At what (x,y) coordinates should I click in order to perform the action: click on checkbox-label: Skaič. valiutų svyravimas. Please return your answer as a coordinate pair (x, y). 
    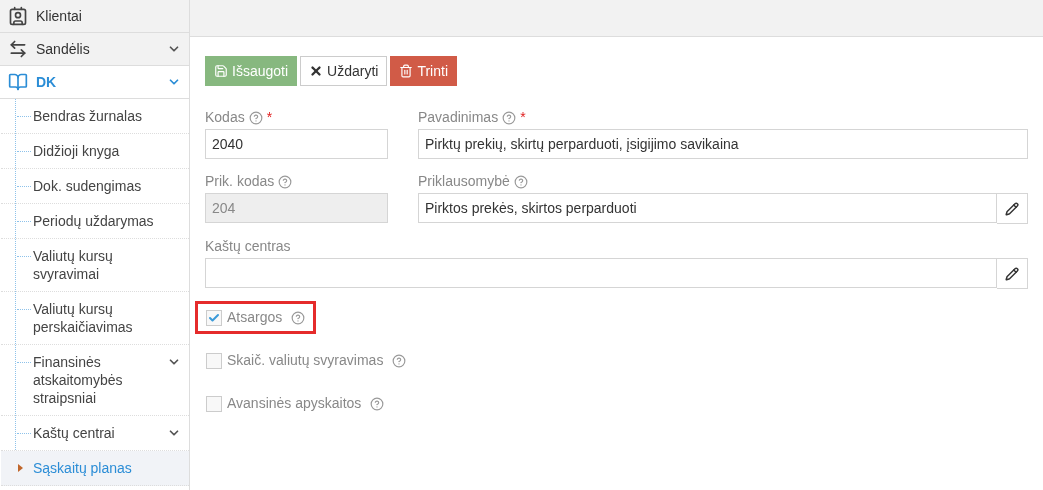
    Looking at the image, I should click on (305, 360).